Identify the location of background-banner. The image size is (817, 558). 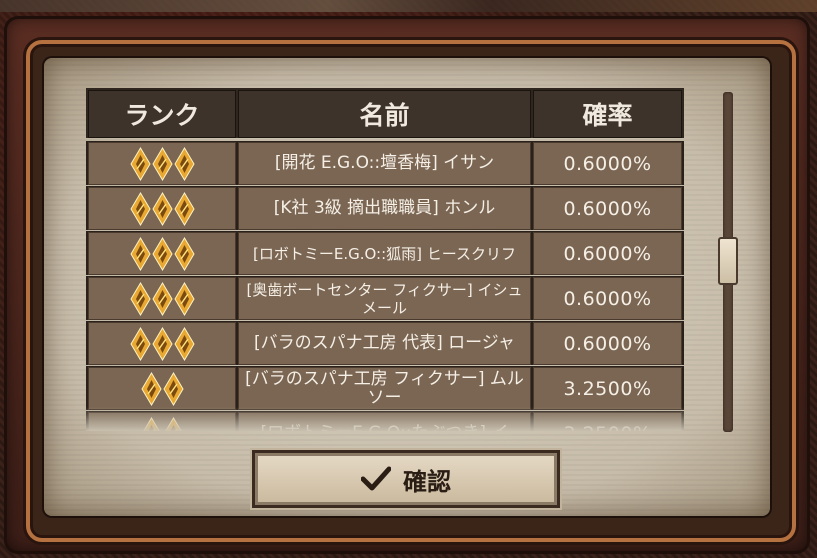
(408, 6).